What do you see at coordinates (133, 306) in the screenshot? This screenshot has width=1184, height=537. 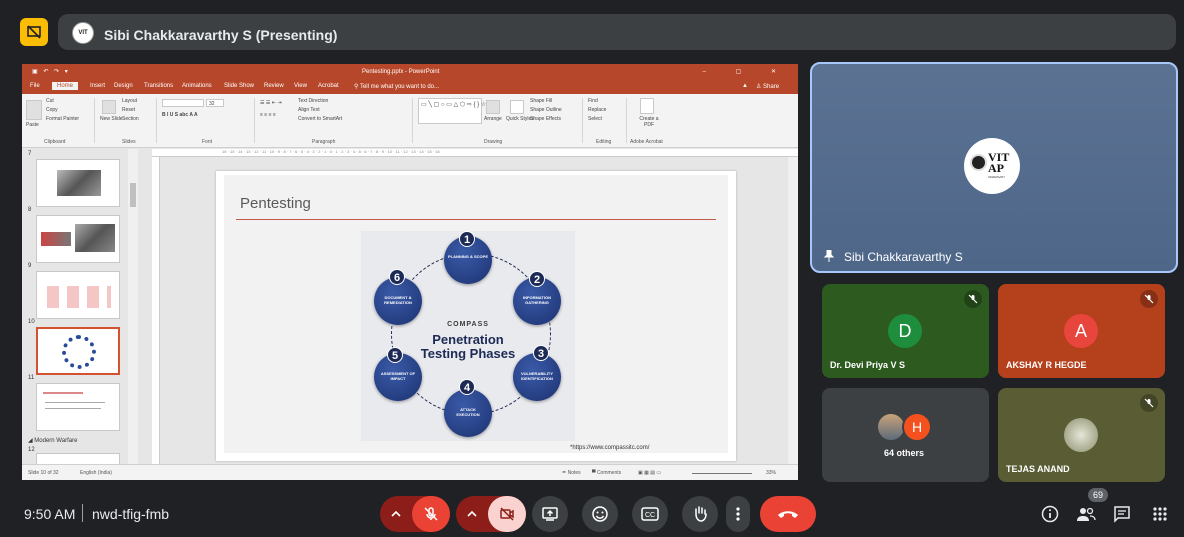 I see `thumbnail-scrollbar` at bounding box center [133, 306].